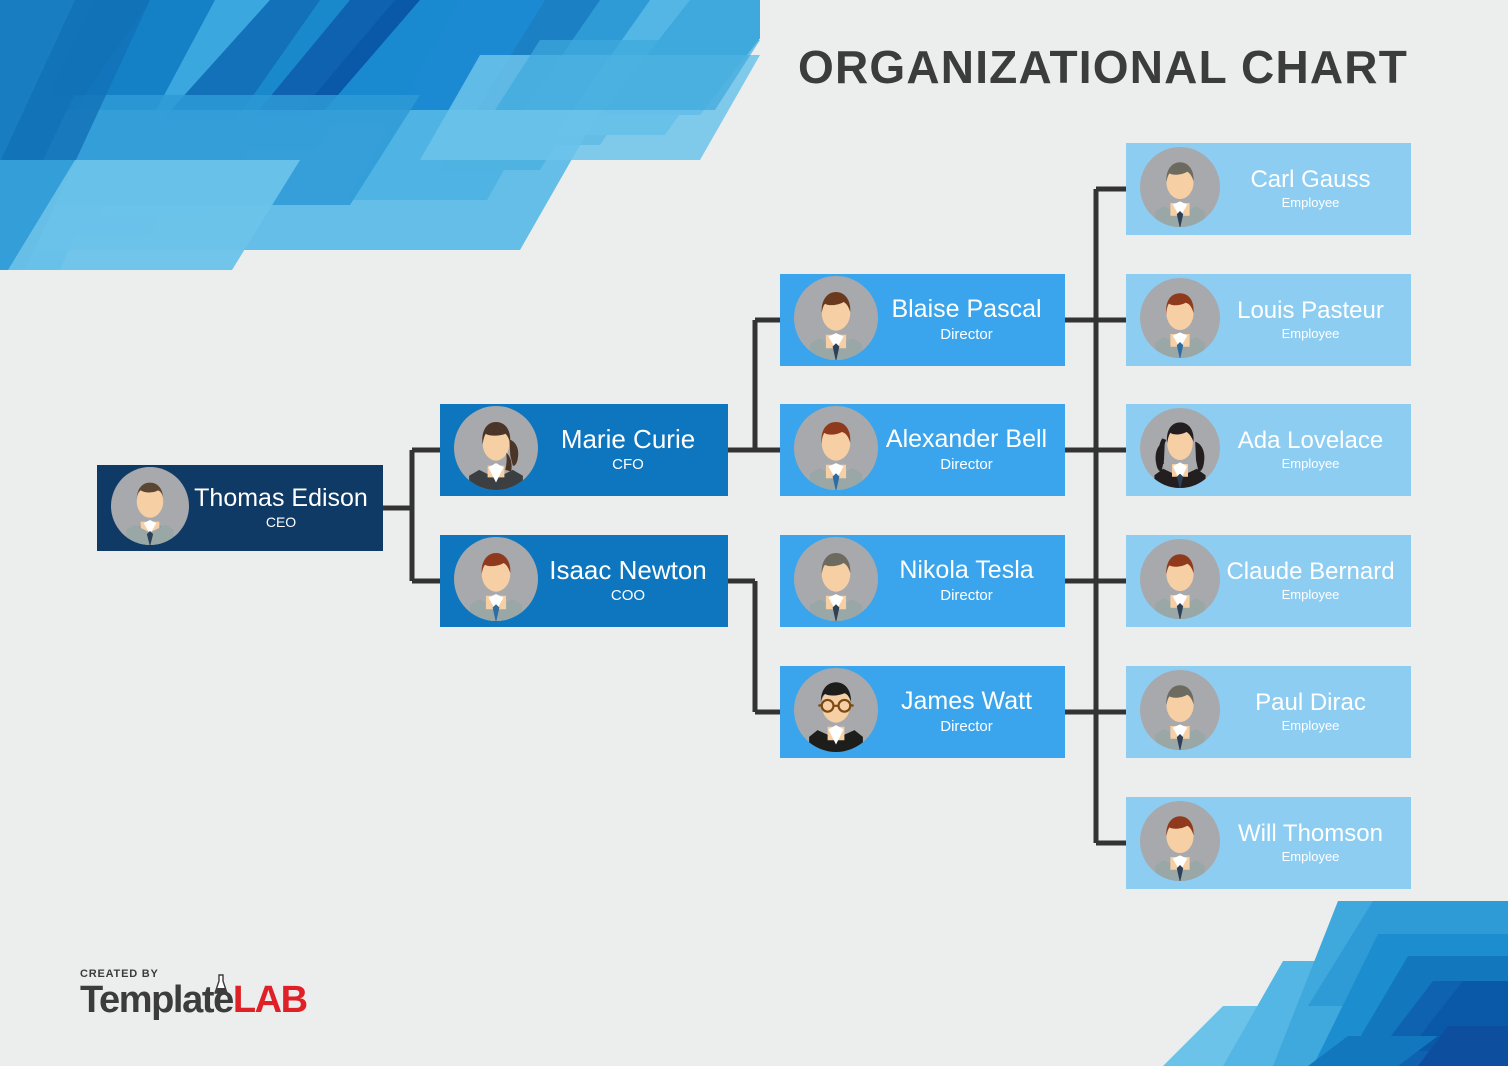  Describe the element at coordinates (836, 320) in the screenshot. I see `avatar-blaise-pascal` at that location.